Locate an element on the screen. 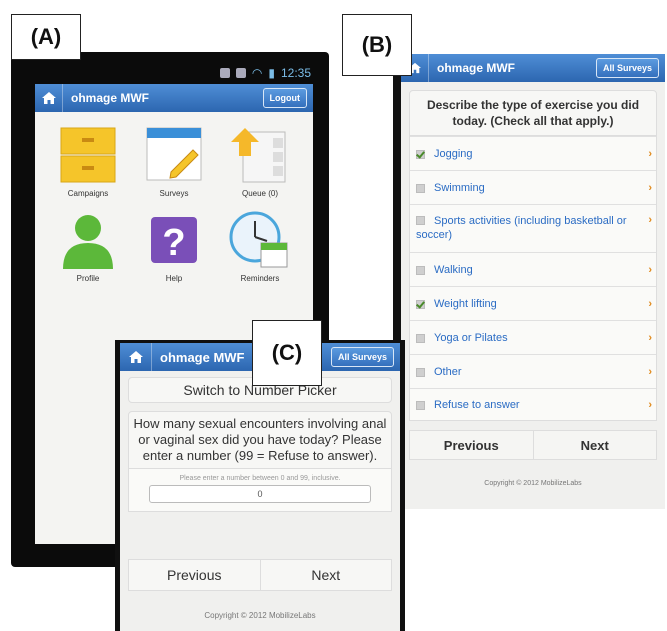 This screenshot has height=631, width=667. option-jogging: Jogging › is located at coordinates (533, 153).